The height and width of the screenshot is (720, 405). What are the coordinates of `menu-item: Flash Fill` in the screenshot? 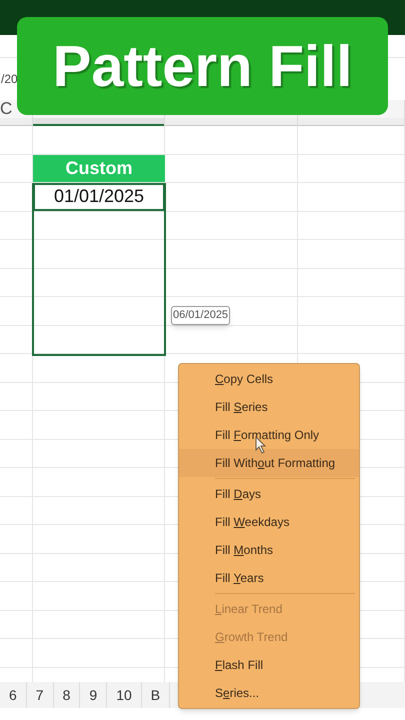 It's located at (269, 665).